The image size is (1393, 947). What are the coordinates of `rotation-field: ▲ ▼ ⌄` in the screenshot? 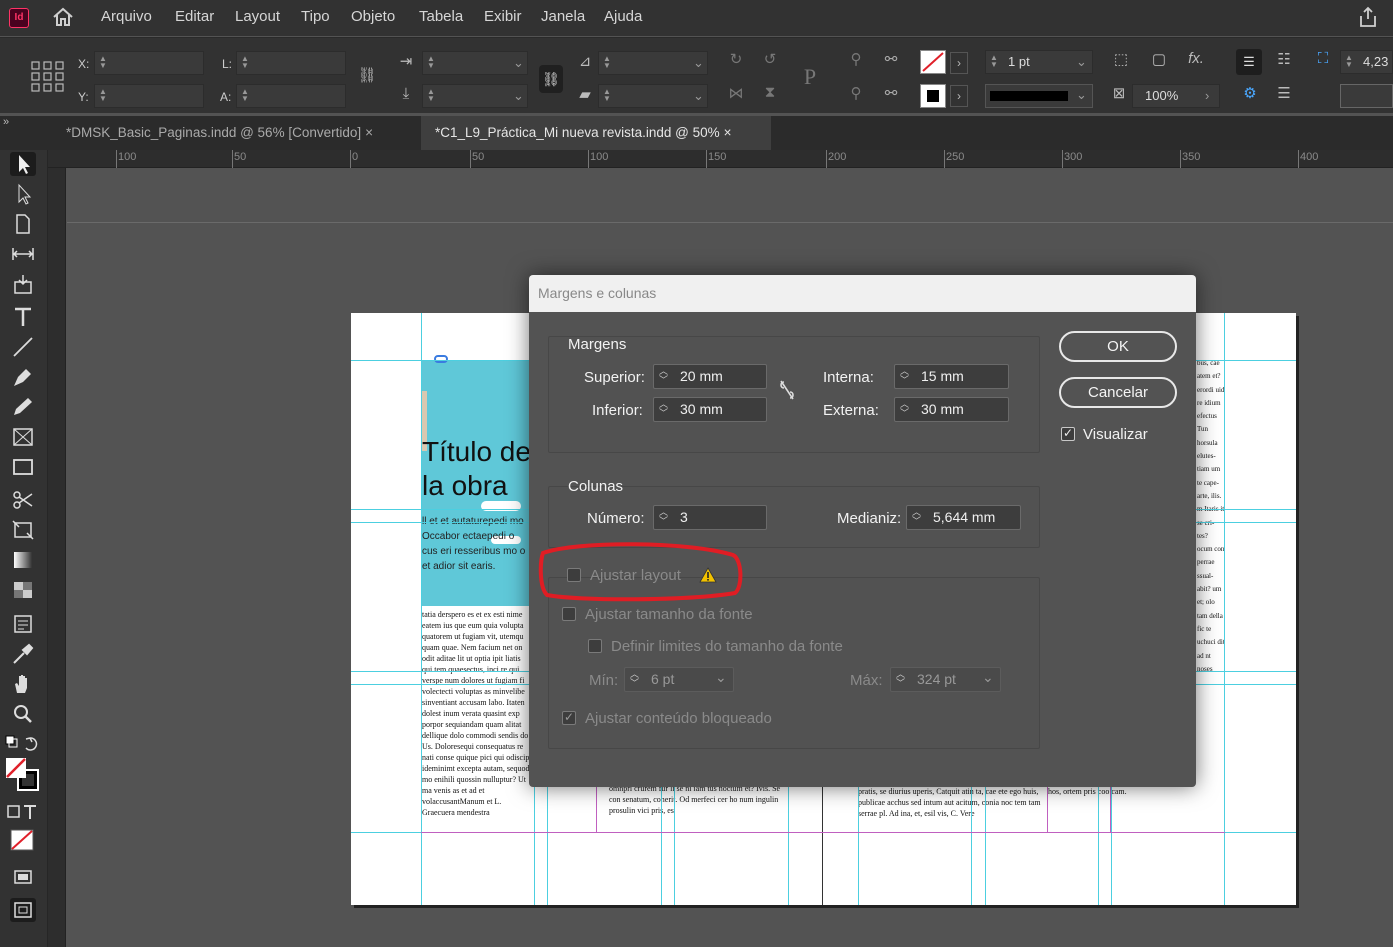 It's located at (653, 63).